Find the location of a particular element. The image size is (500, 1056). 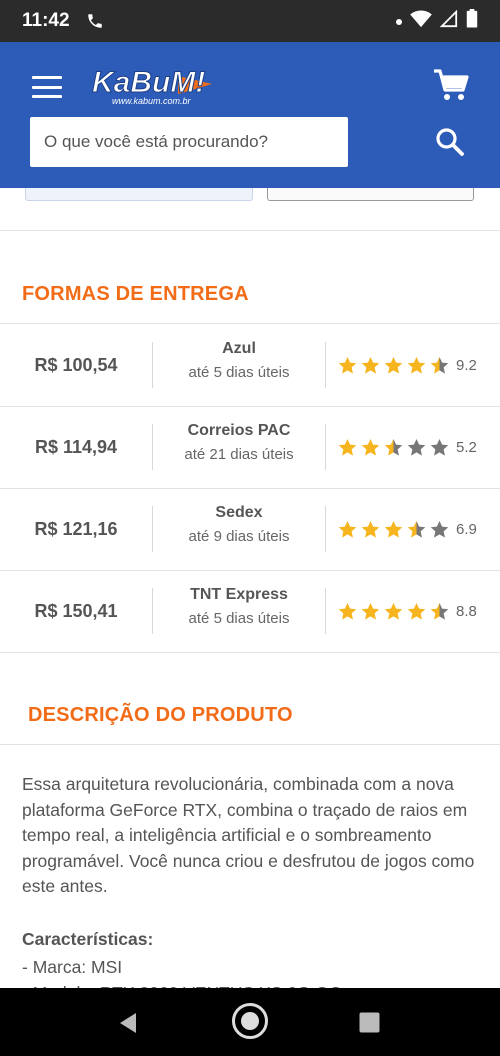

shipping-option: R$ 121,16 Sedex até 9 dias úteis 6.9 is located at coordinates (250, 529).